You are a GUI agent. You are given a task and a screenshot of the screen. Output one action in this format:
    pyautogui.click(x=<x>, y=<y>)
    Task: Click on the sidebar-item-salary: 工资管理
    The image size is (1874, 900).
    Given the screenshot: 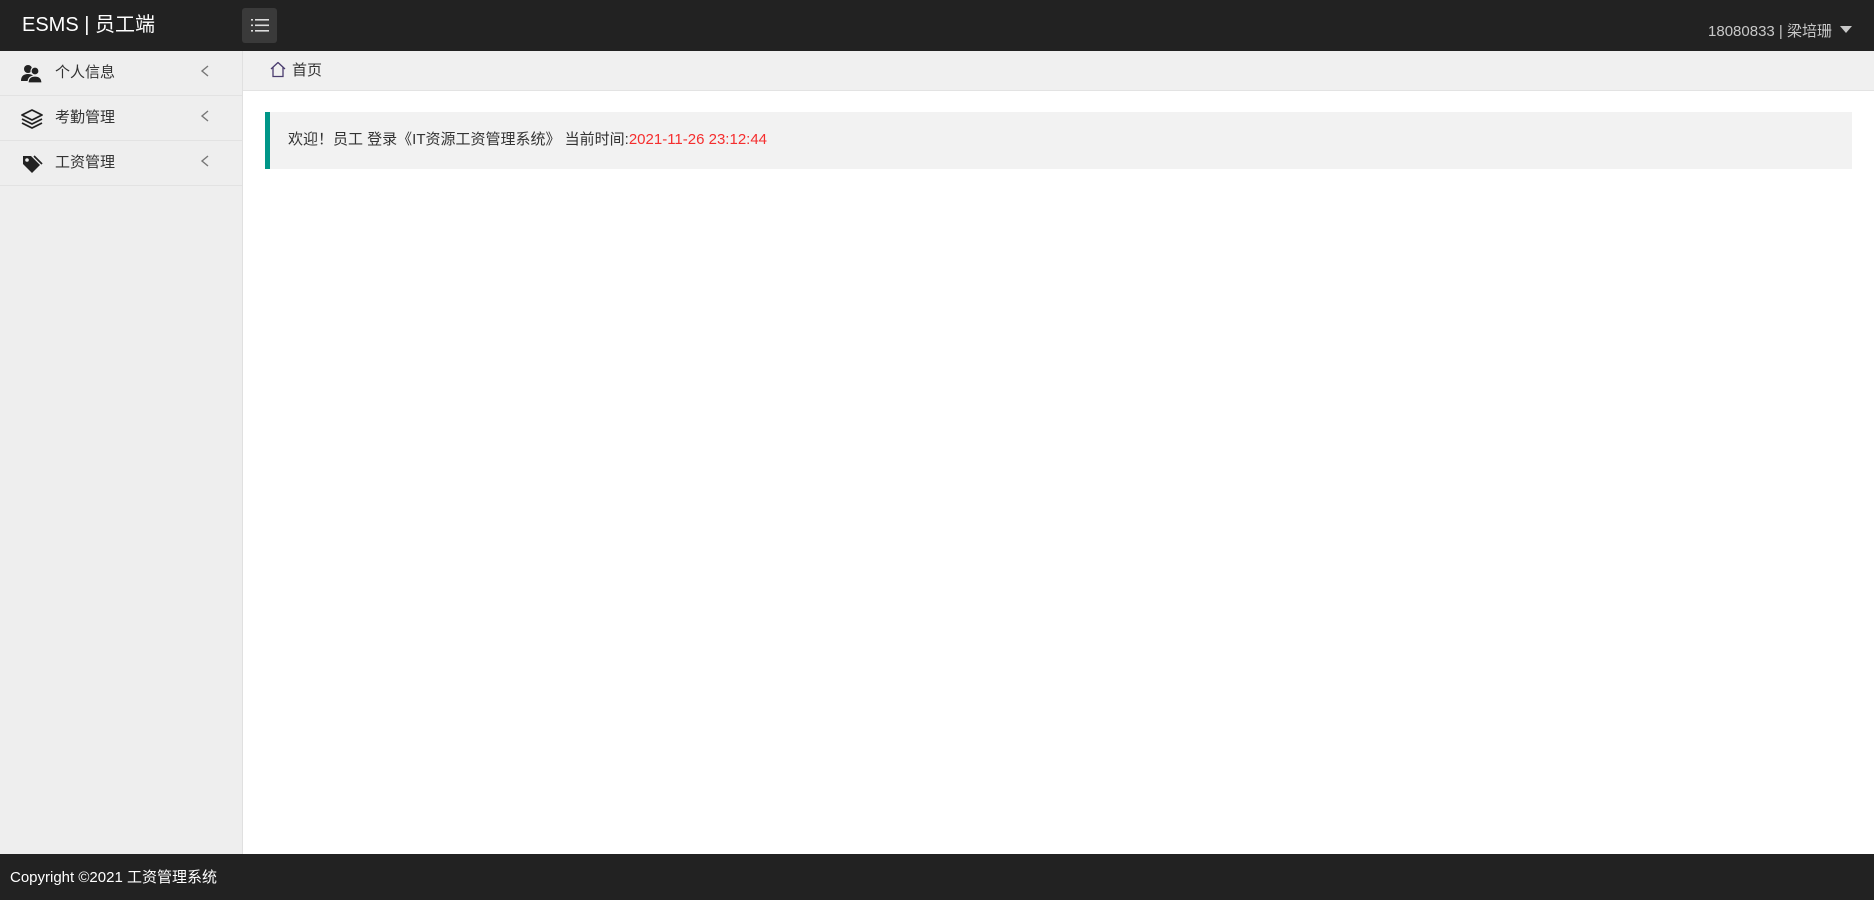 What is the action you would take?
    pyautogui.click(x=121, y=163)
    